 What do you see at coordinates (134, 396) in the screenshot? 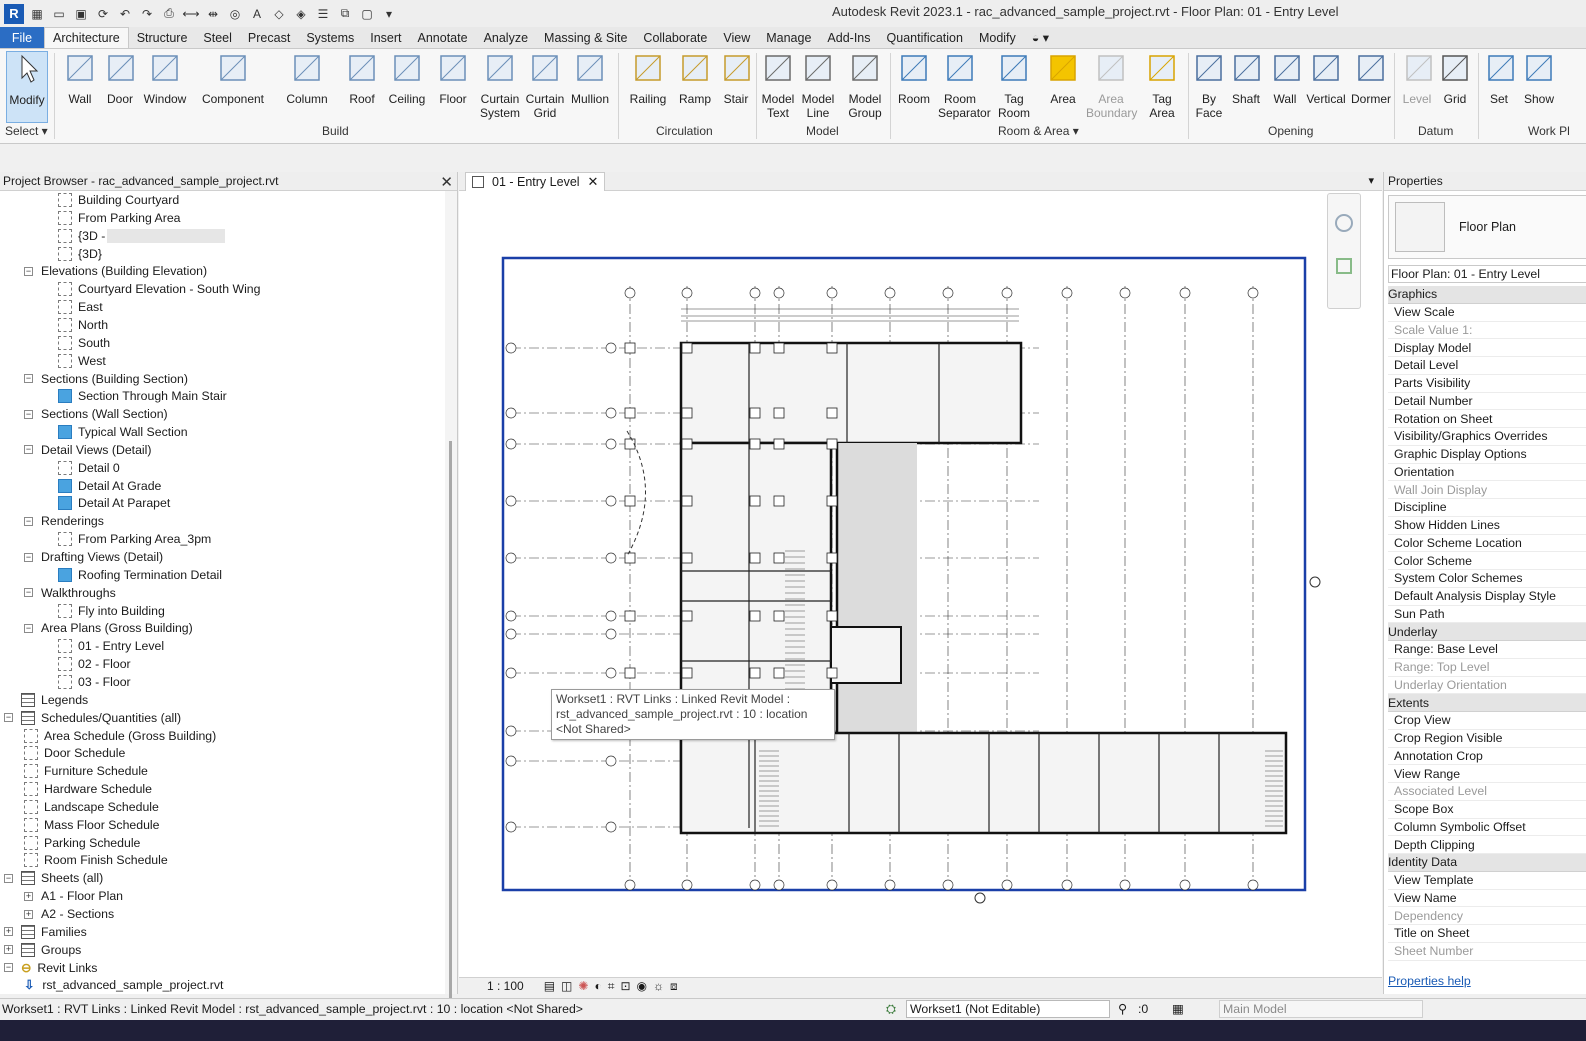
I see `tree-item: Section Through Main Stair` at bounding box center [134, 396].